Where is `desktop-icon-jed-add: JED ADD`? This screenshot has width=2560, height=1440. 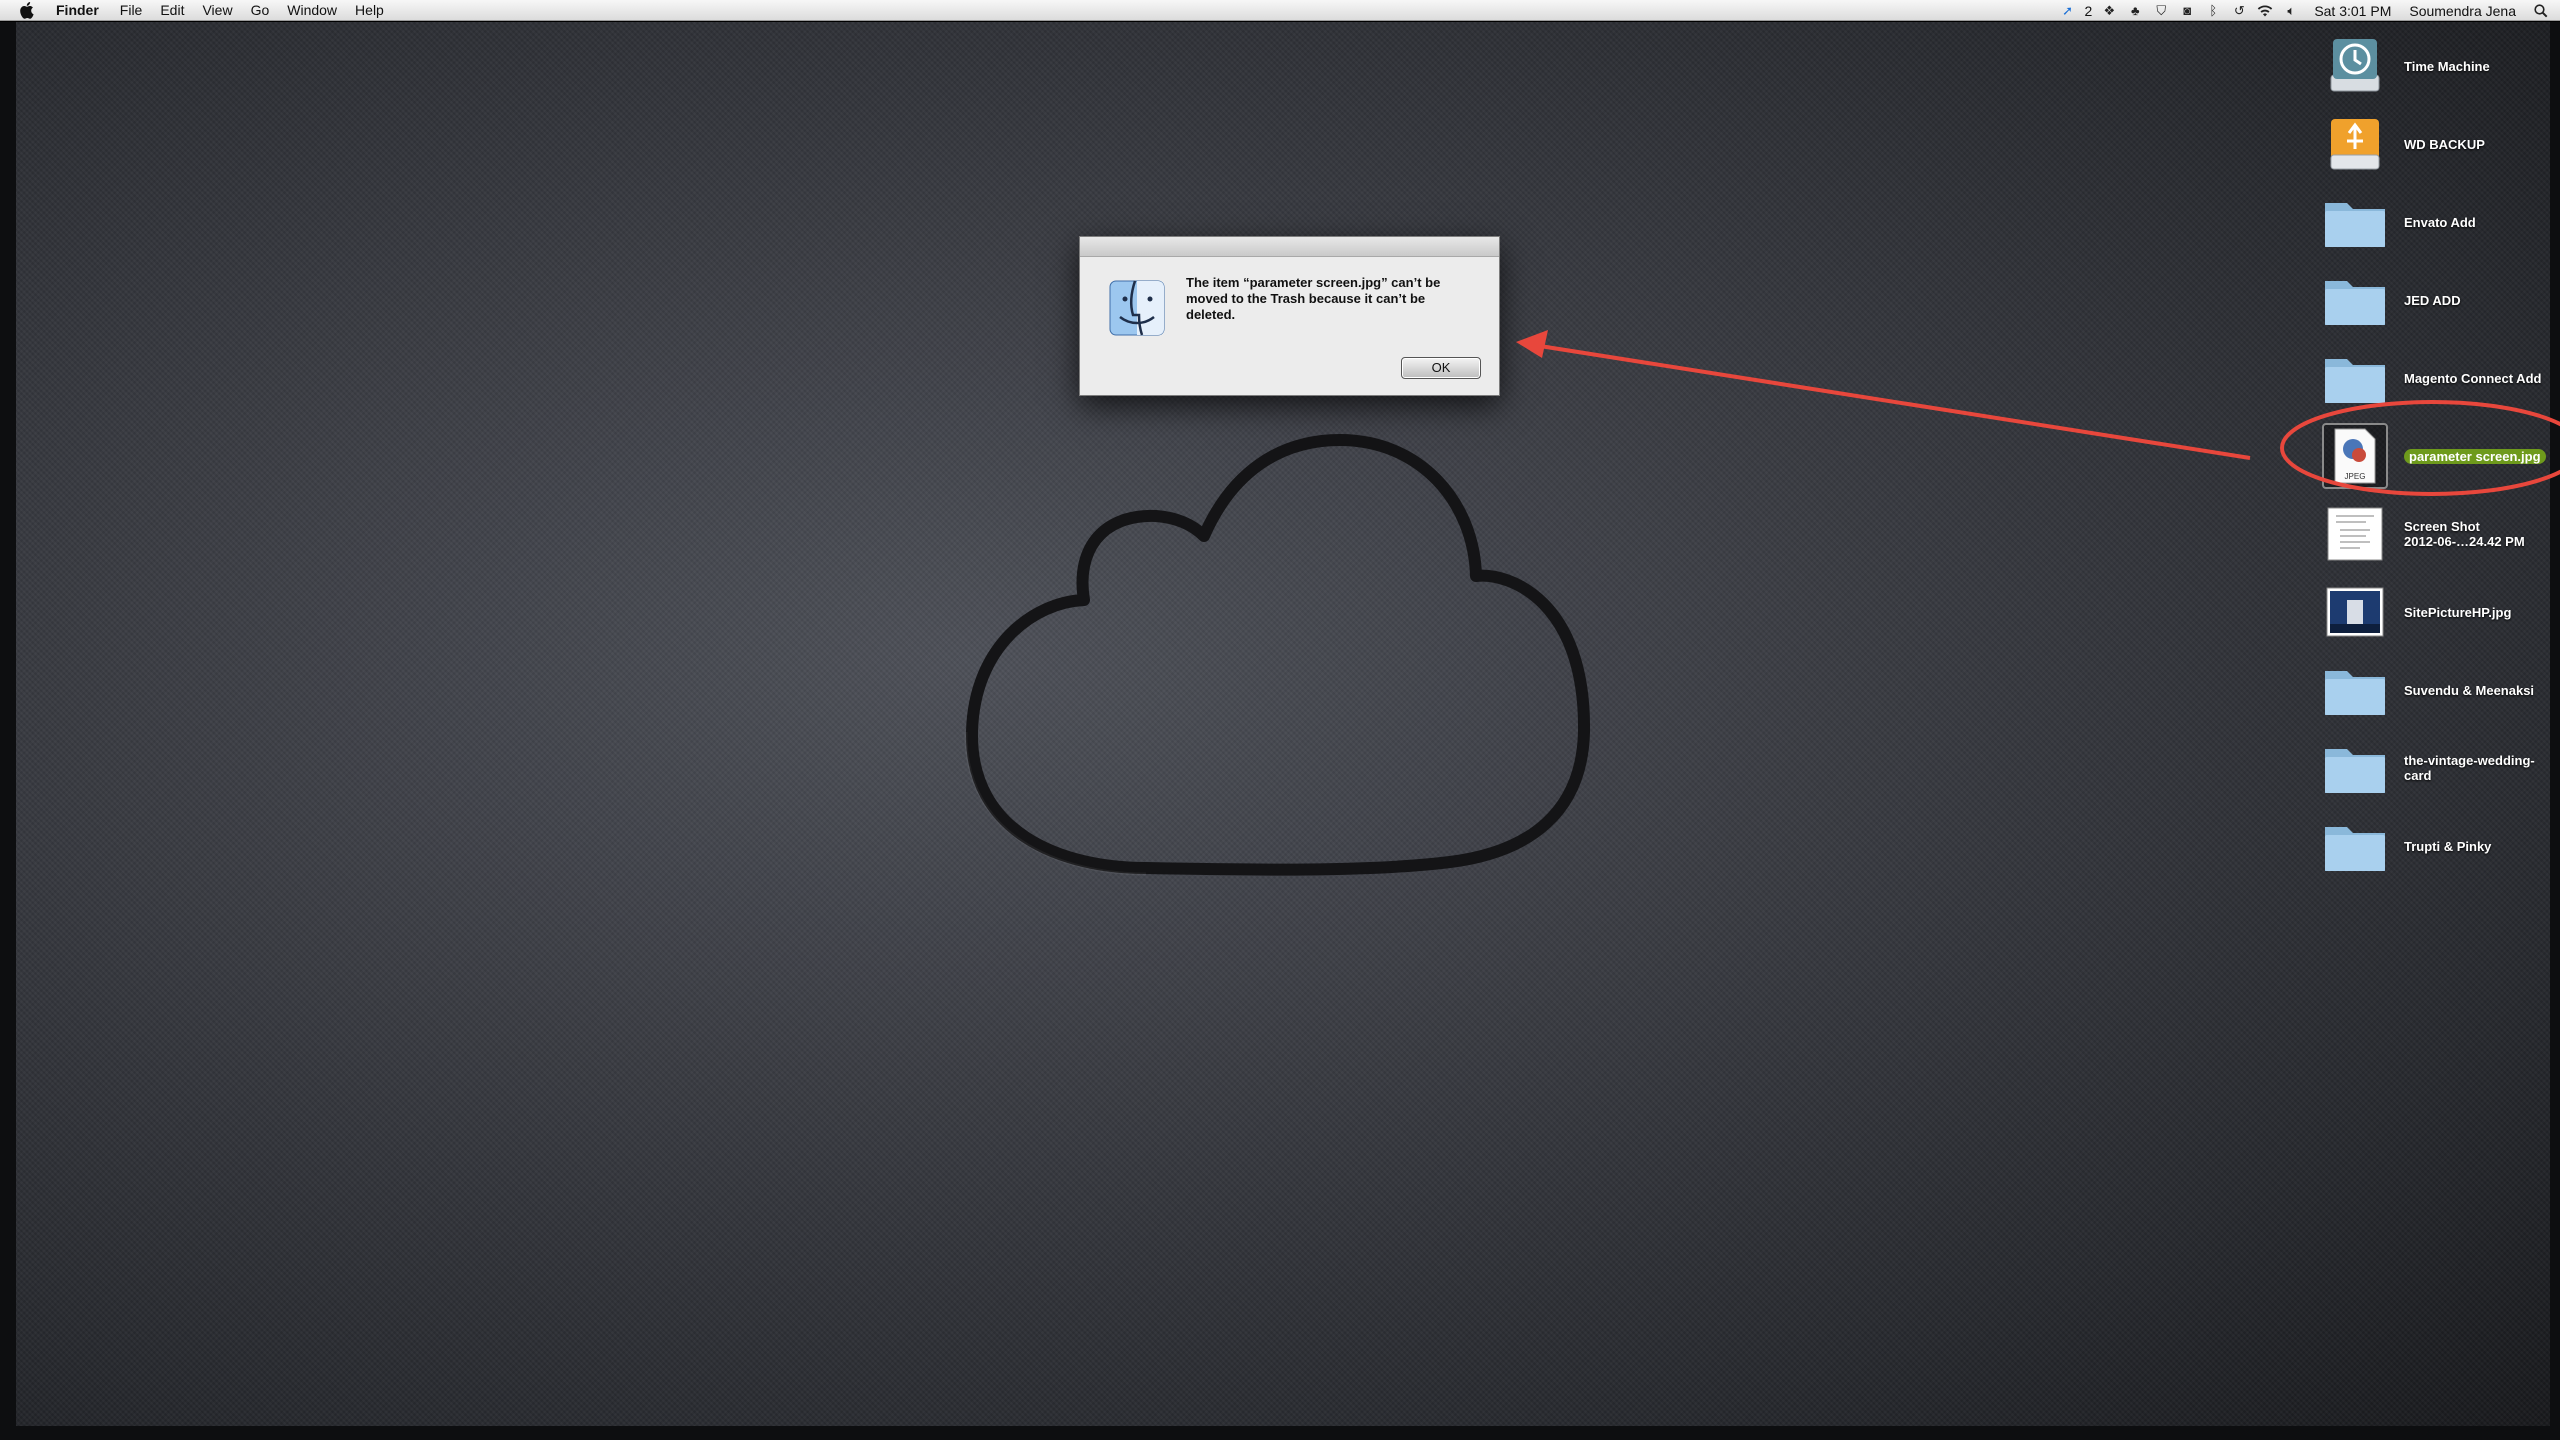 desktop-icon-jed-add: JED ADD is located at coordinates (2437, 300).